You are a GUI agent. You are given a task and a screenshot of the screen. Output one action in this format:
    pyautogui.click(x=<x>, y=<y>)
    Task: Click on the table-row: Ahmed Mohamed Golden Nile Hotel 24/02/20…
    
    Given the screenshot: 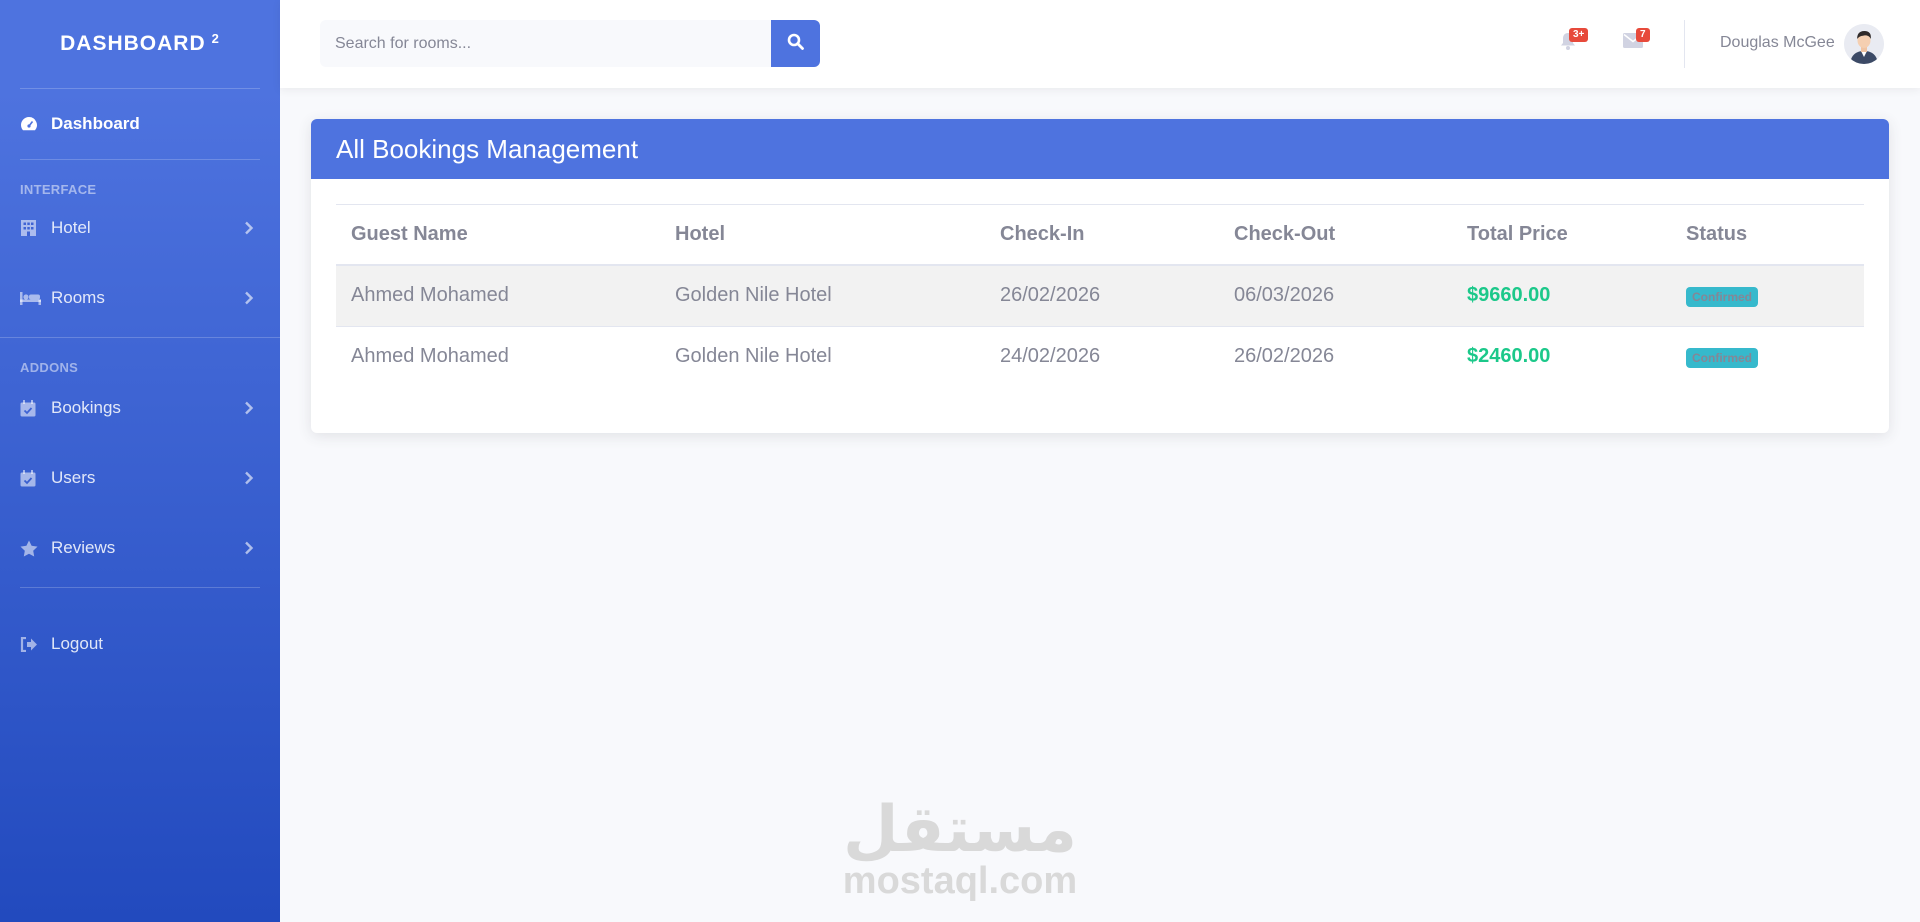 What is the action you would take?
    pyautogui.click(x=1100, y=356)
    